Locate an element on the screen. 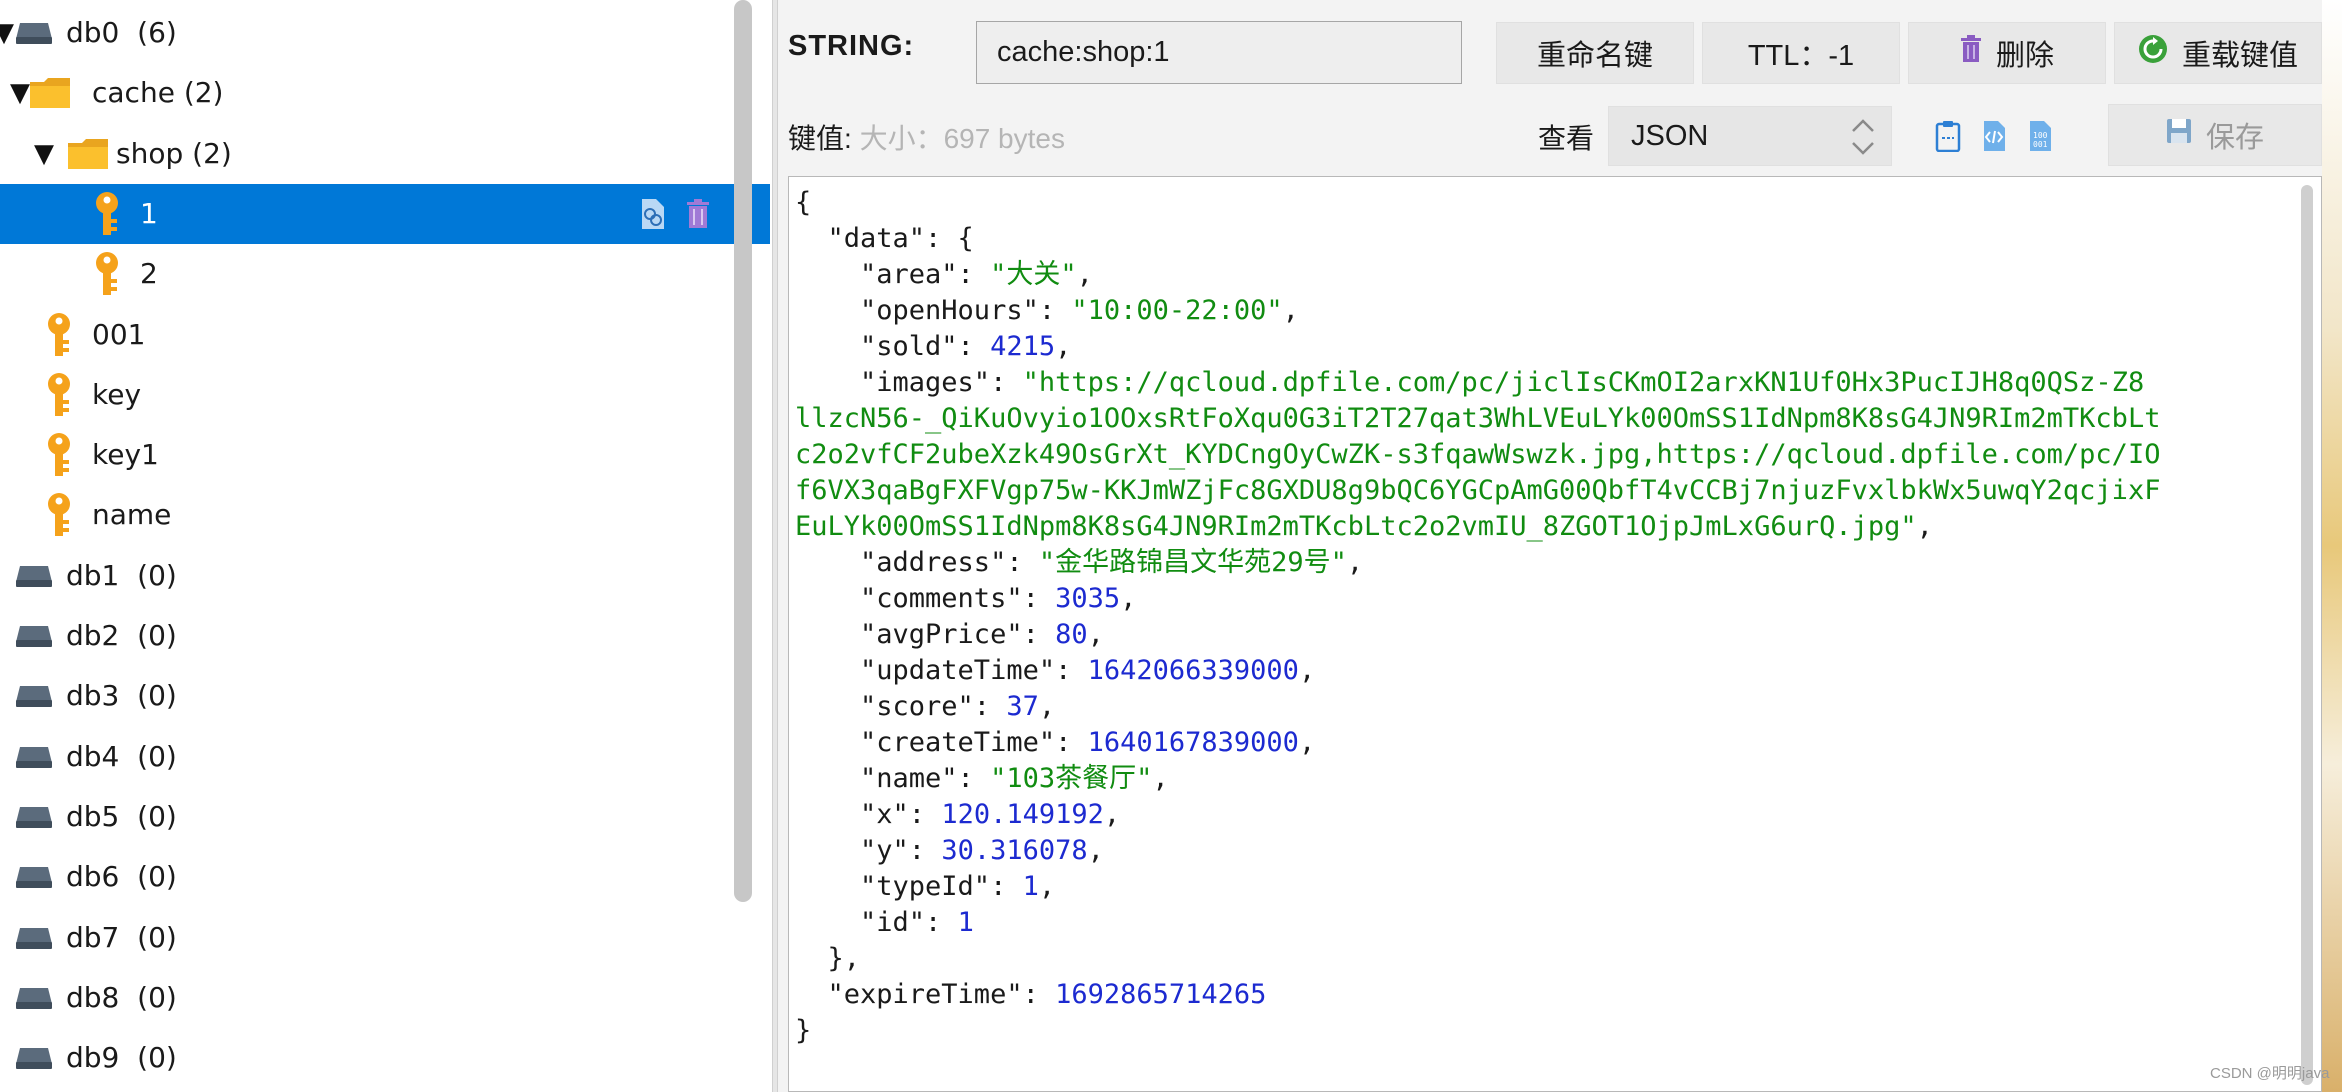 This screenshot has width=2342, height=1092. view-format-label: 查看 is located at coordinates (1566, 138).